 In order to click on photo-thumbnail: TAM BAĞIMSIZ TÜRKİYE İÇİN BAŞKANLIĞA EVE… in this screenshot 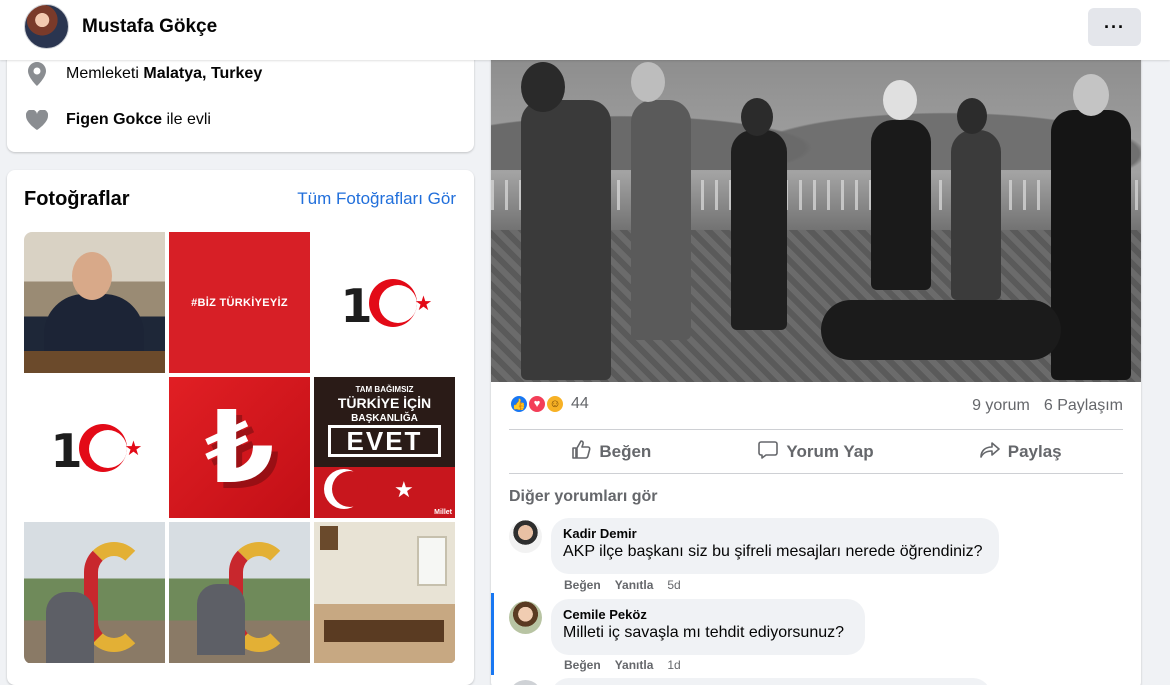, I will do `click(384, 447)`.